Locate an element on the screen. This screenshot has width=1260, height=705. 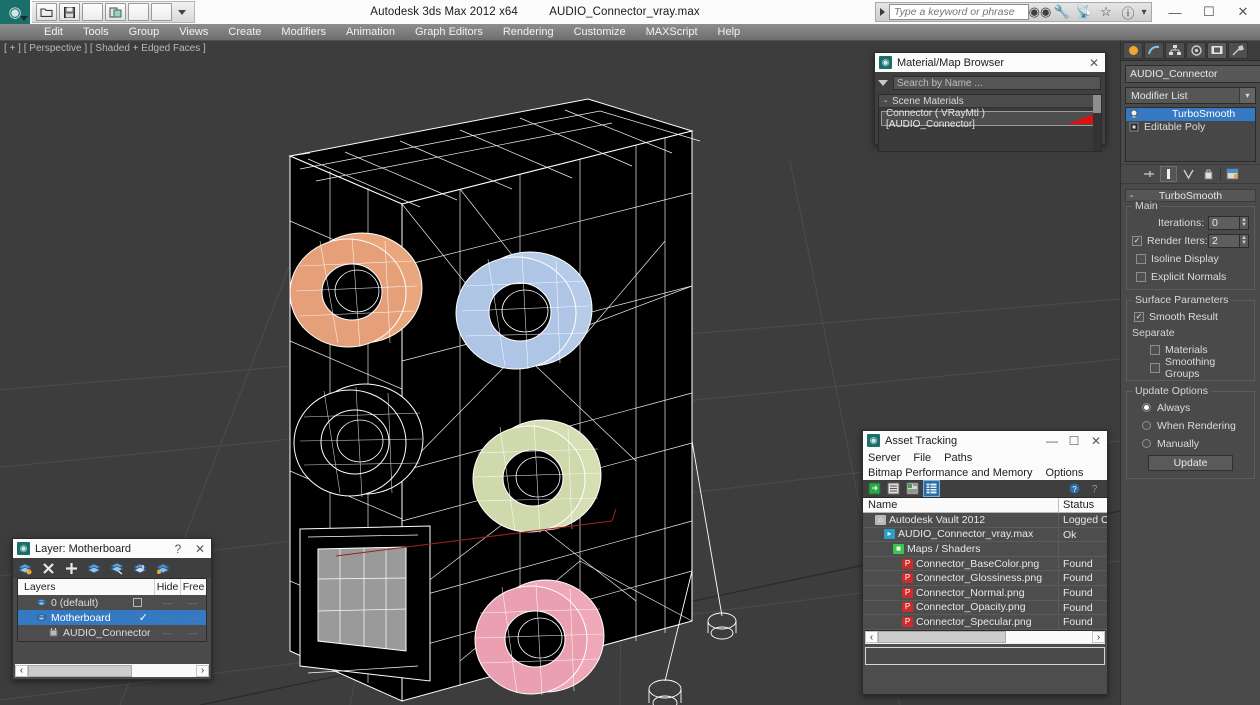
binoculars-icon: ◉◉ is located at coordinates (1040, 12).